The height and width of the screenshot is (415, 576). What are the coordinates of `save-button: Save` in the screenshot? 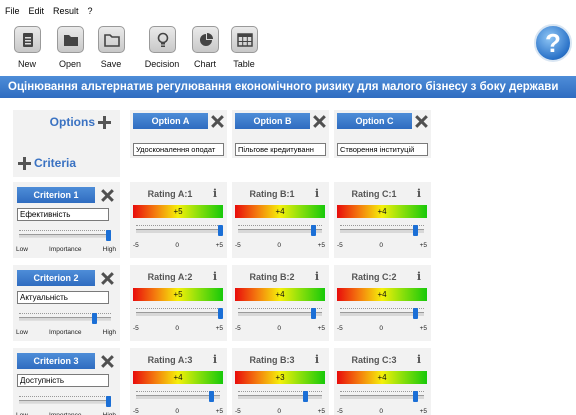 It's located at (111, 48).